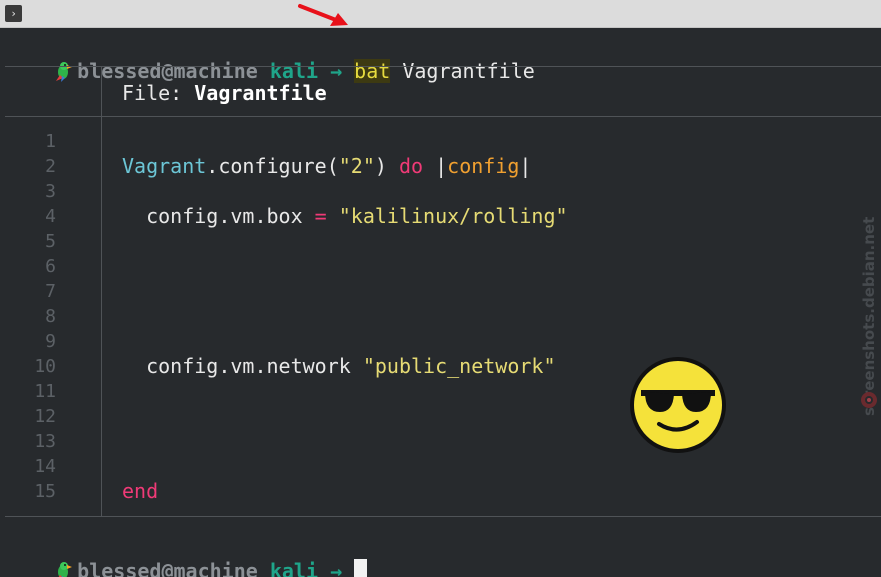 The width and height of the screenshot is (881, 577). What do you see at coordinates (45, 416) in the screenshot?
I see `line-number: 12` at bounding box center [45, 416].